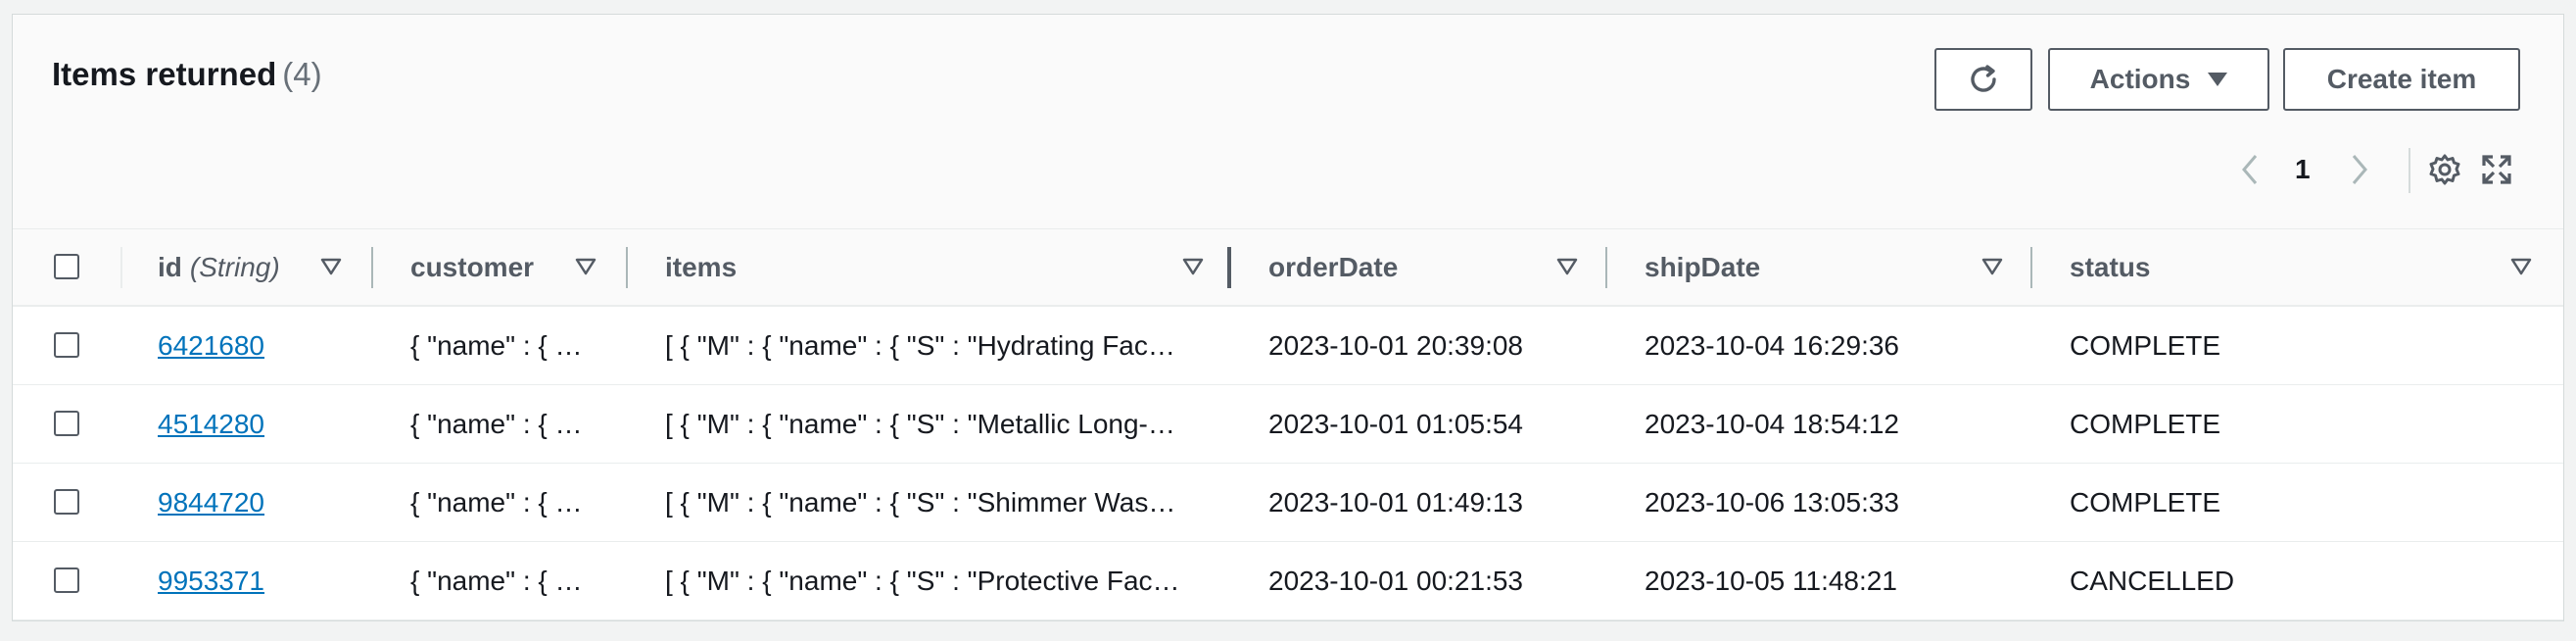 This screenshot has width=2576, height=641. What do you see at coordinates (164, 74) in the screenshot?
I see `title-text: Items returned` at bounding box center [164, 74].